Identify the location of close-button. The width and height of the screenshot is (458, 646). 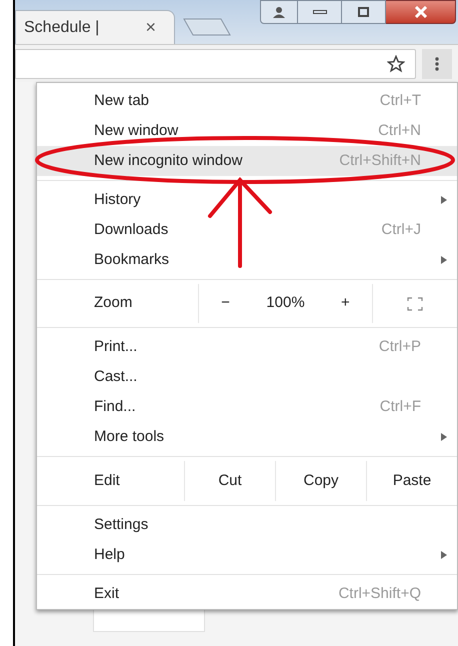
(421, 12).